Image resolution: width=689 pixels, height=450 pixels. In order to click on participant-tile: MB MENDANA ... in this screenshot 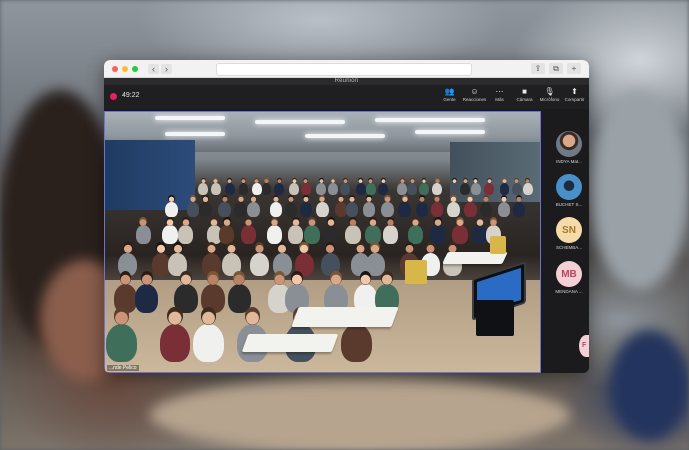, I will do `click(569, 277)`.